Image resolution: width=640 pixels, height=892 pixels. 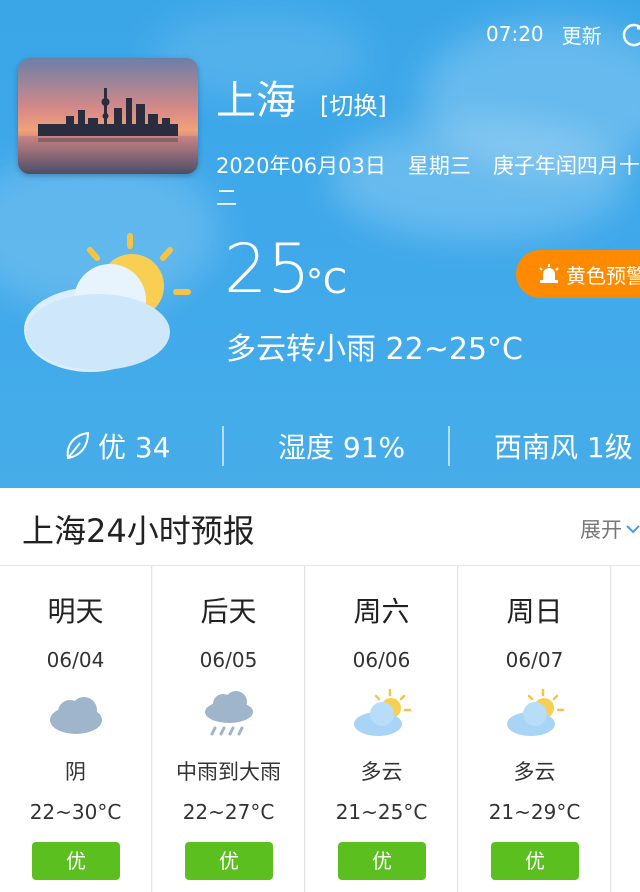 What do you see at coordinates (439, 166) in the screenshot?
I see `weekday: 星期三` at bounding box center [439, 166].